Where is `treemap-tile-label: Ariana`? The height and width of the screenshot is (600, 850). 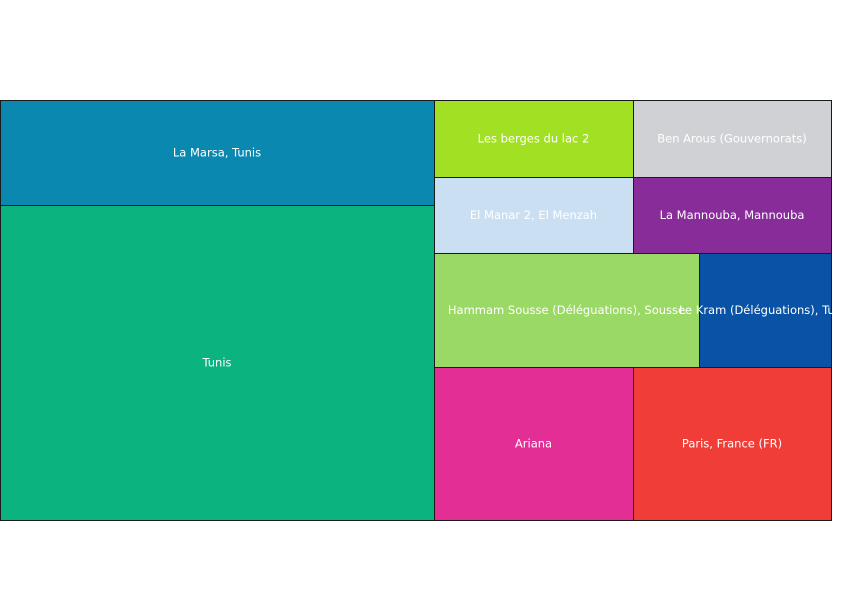 treemap-tile-label: Ariana is located at coordinates (533, 444).